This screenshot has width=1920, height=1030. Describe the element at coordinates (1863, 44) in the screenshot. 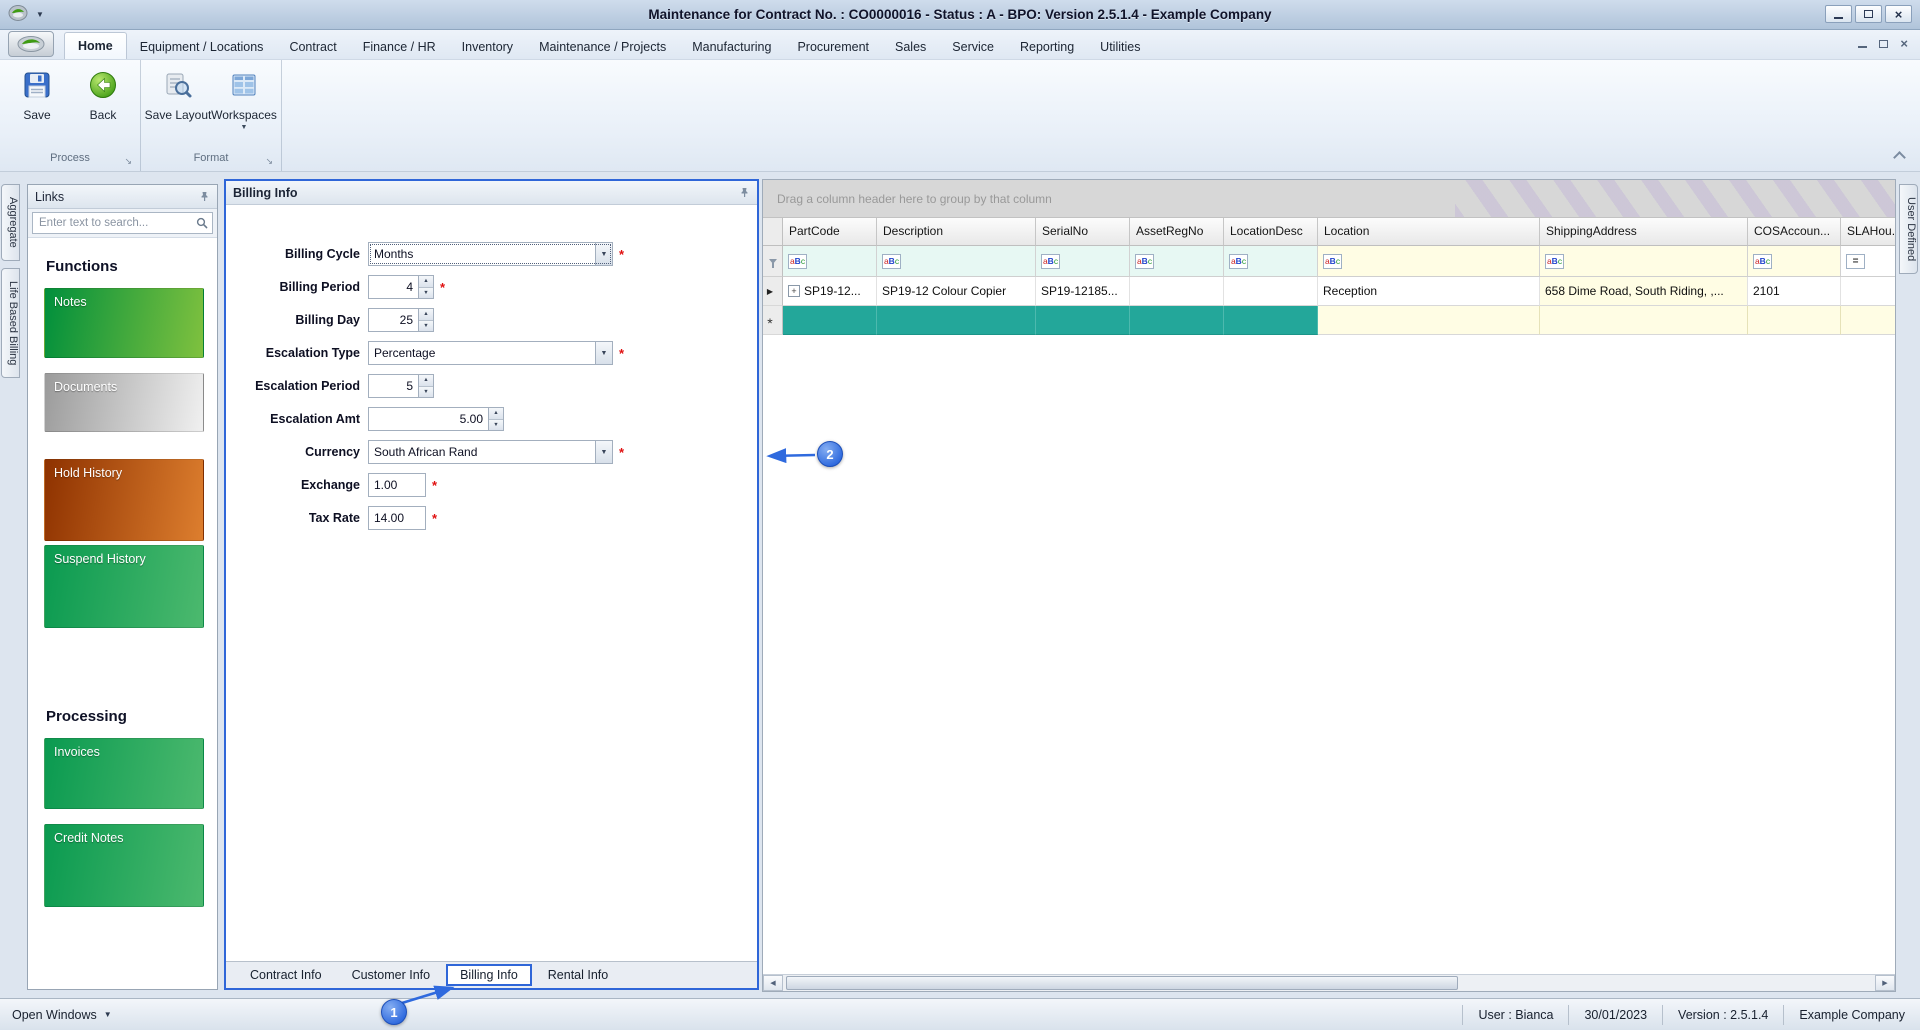

I see `ribbon-minimize-button` at that location.